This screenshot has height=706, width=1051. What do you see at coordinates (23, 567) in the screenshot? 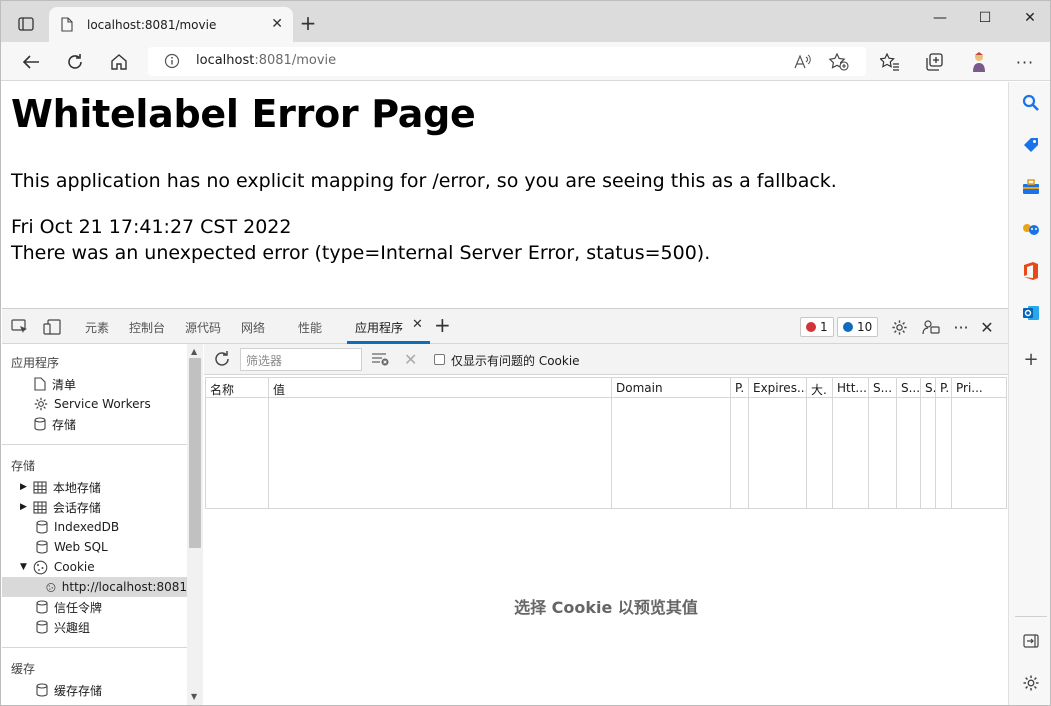
I see `collapse-arrow-icon: ▼` at bounding box center [23, 567].